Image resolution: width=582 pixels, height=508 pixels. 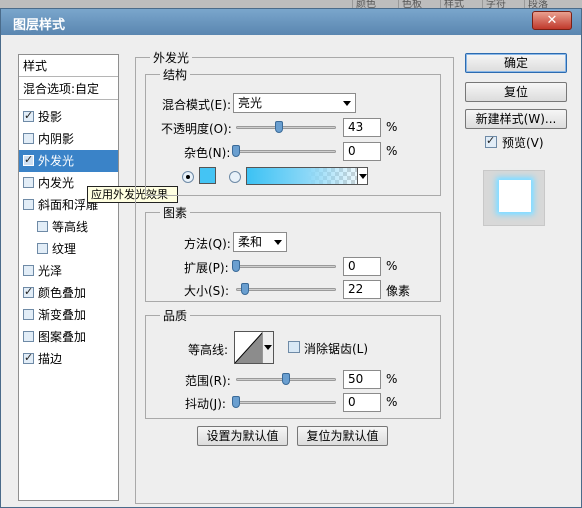 What do you see at coordinates (245, 289) in the screenshot?
I see `size-slider-thumb` at bounding box center [245, 289].